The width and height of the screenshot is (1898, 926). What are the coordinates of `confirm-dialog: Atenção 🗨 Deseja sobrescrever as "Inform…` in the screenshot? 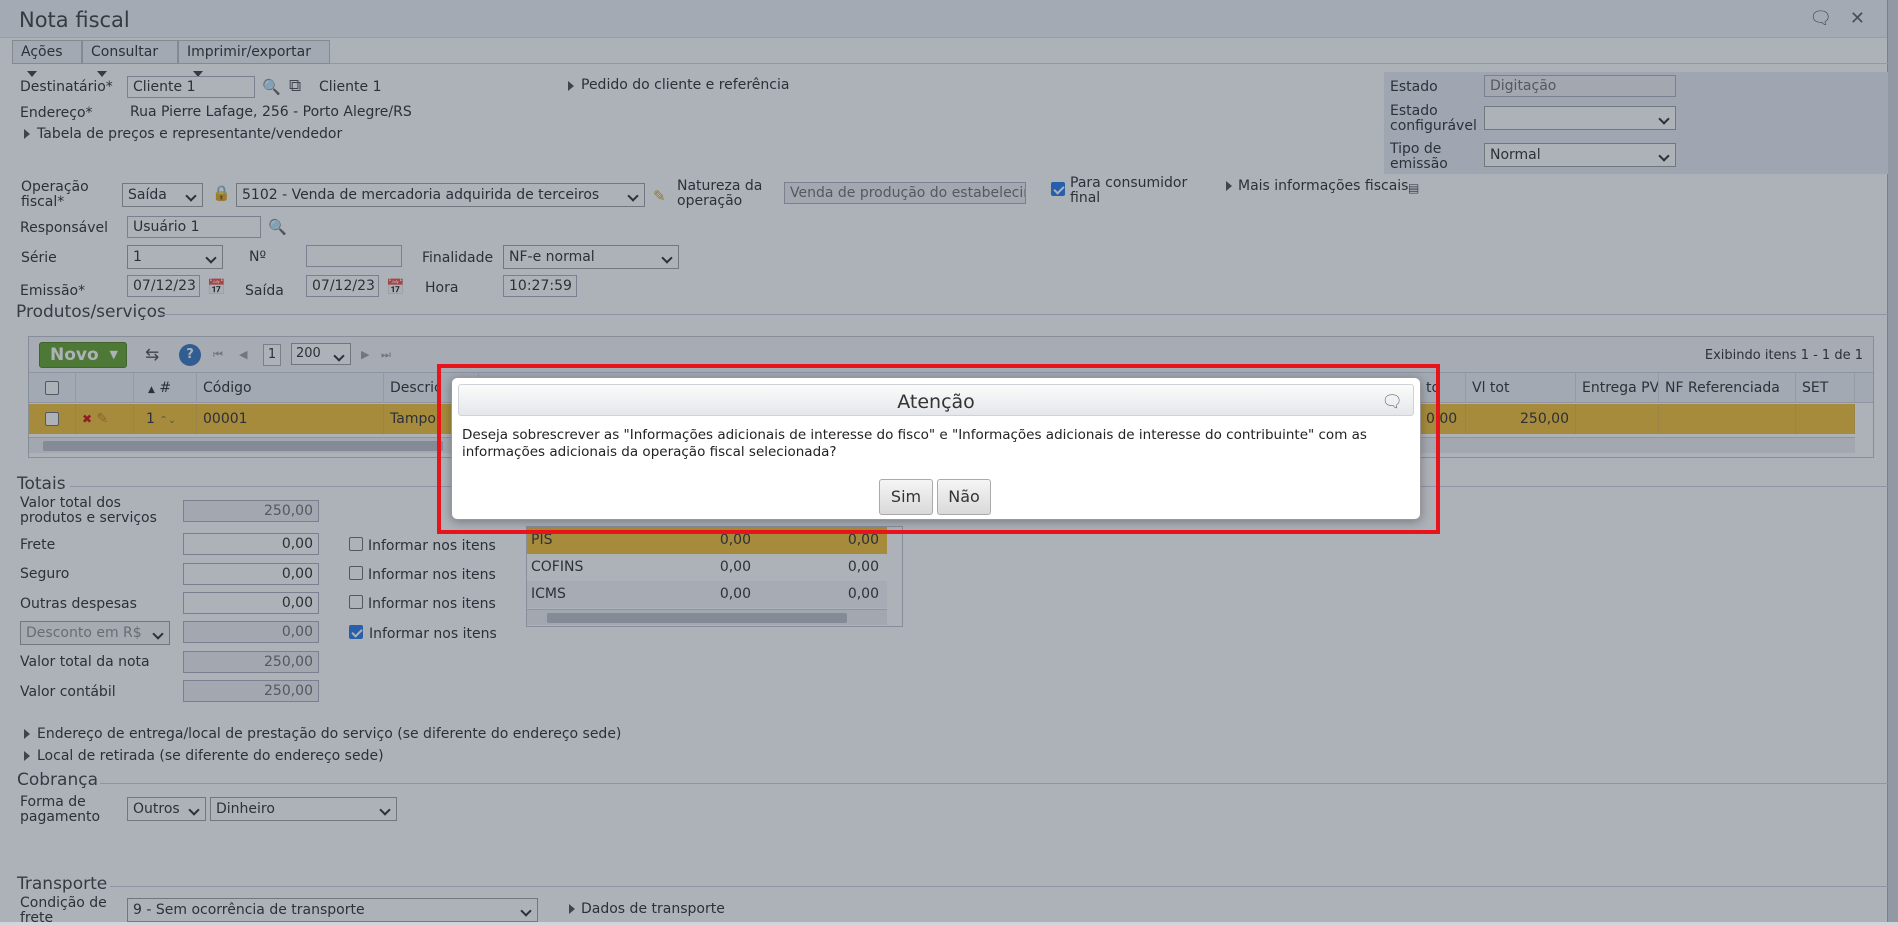 It's located at (936, 448).